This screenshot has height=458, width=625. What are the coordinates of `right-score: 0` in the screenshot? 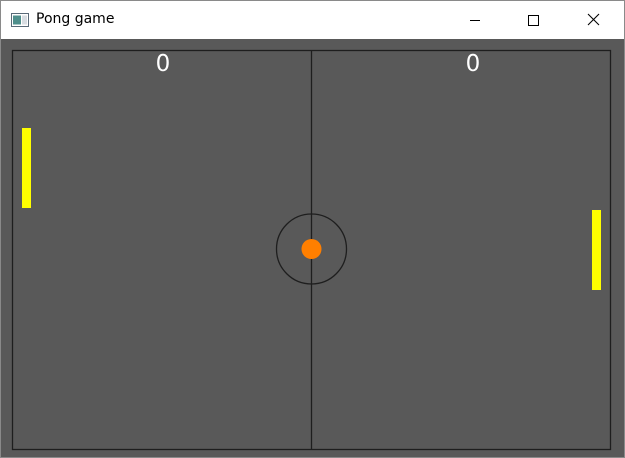 It's located at (473, 64).